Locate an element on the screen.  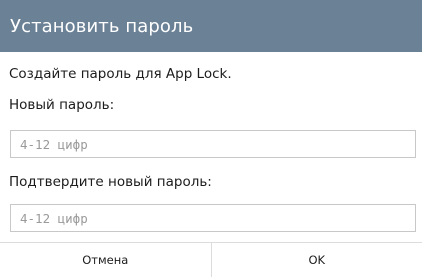
cancel-button: Отмена is located at coordinates (106, 260).